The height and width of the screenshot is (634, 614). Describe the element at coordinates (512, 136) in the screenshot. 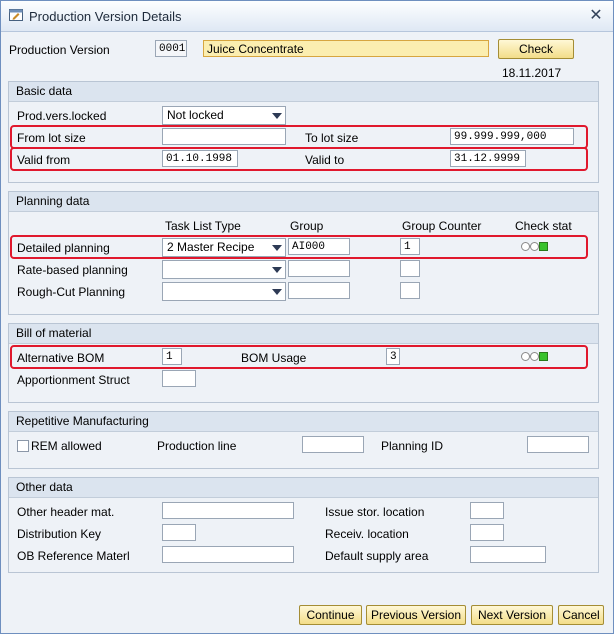

I see `to-lot-size-field: 99.999.999,000` at that location.